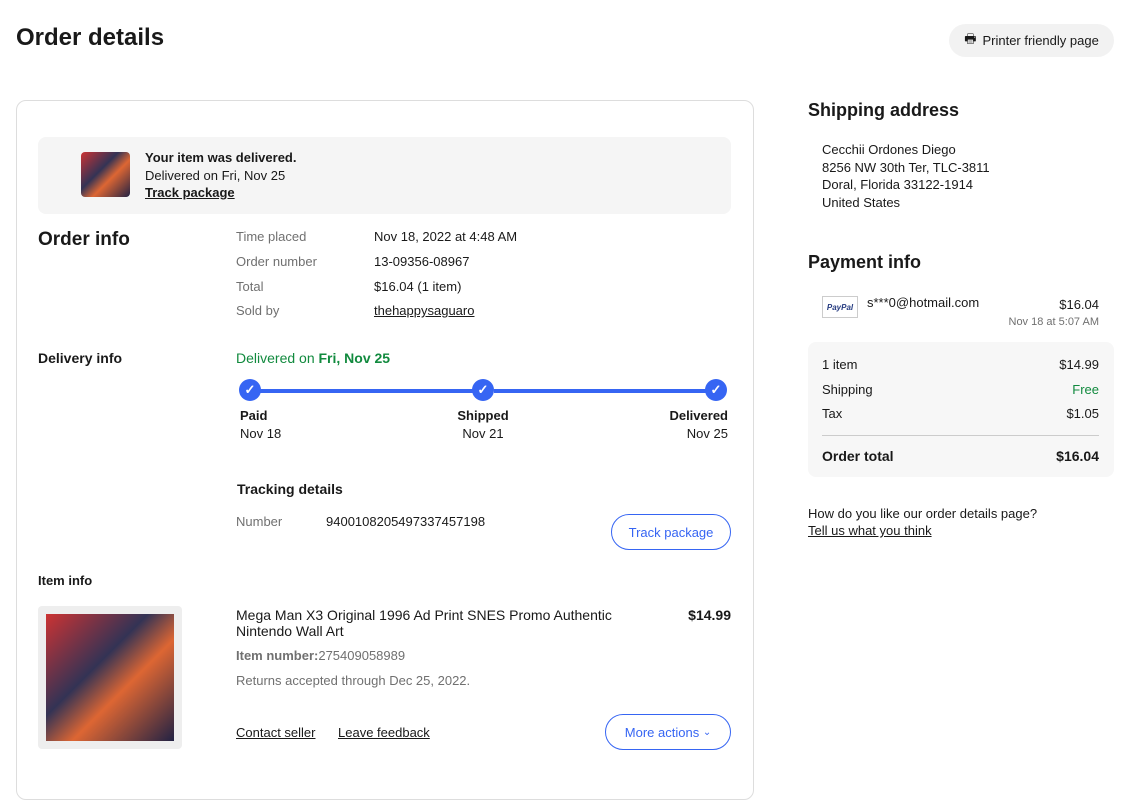 The width and height of the screenshot is (1130, 800). What do you see at coordinates (1079, 304) in the screenshot?
I see `payment-amount: $16.04` at bounding box center [1079, 304].